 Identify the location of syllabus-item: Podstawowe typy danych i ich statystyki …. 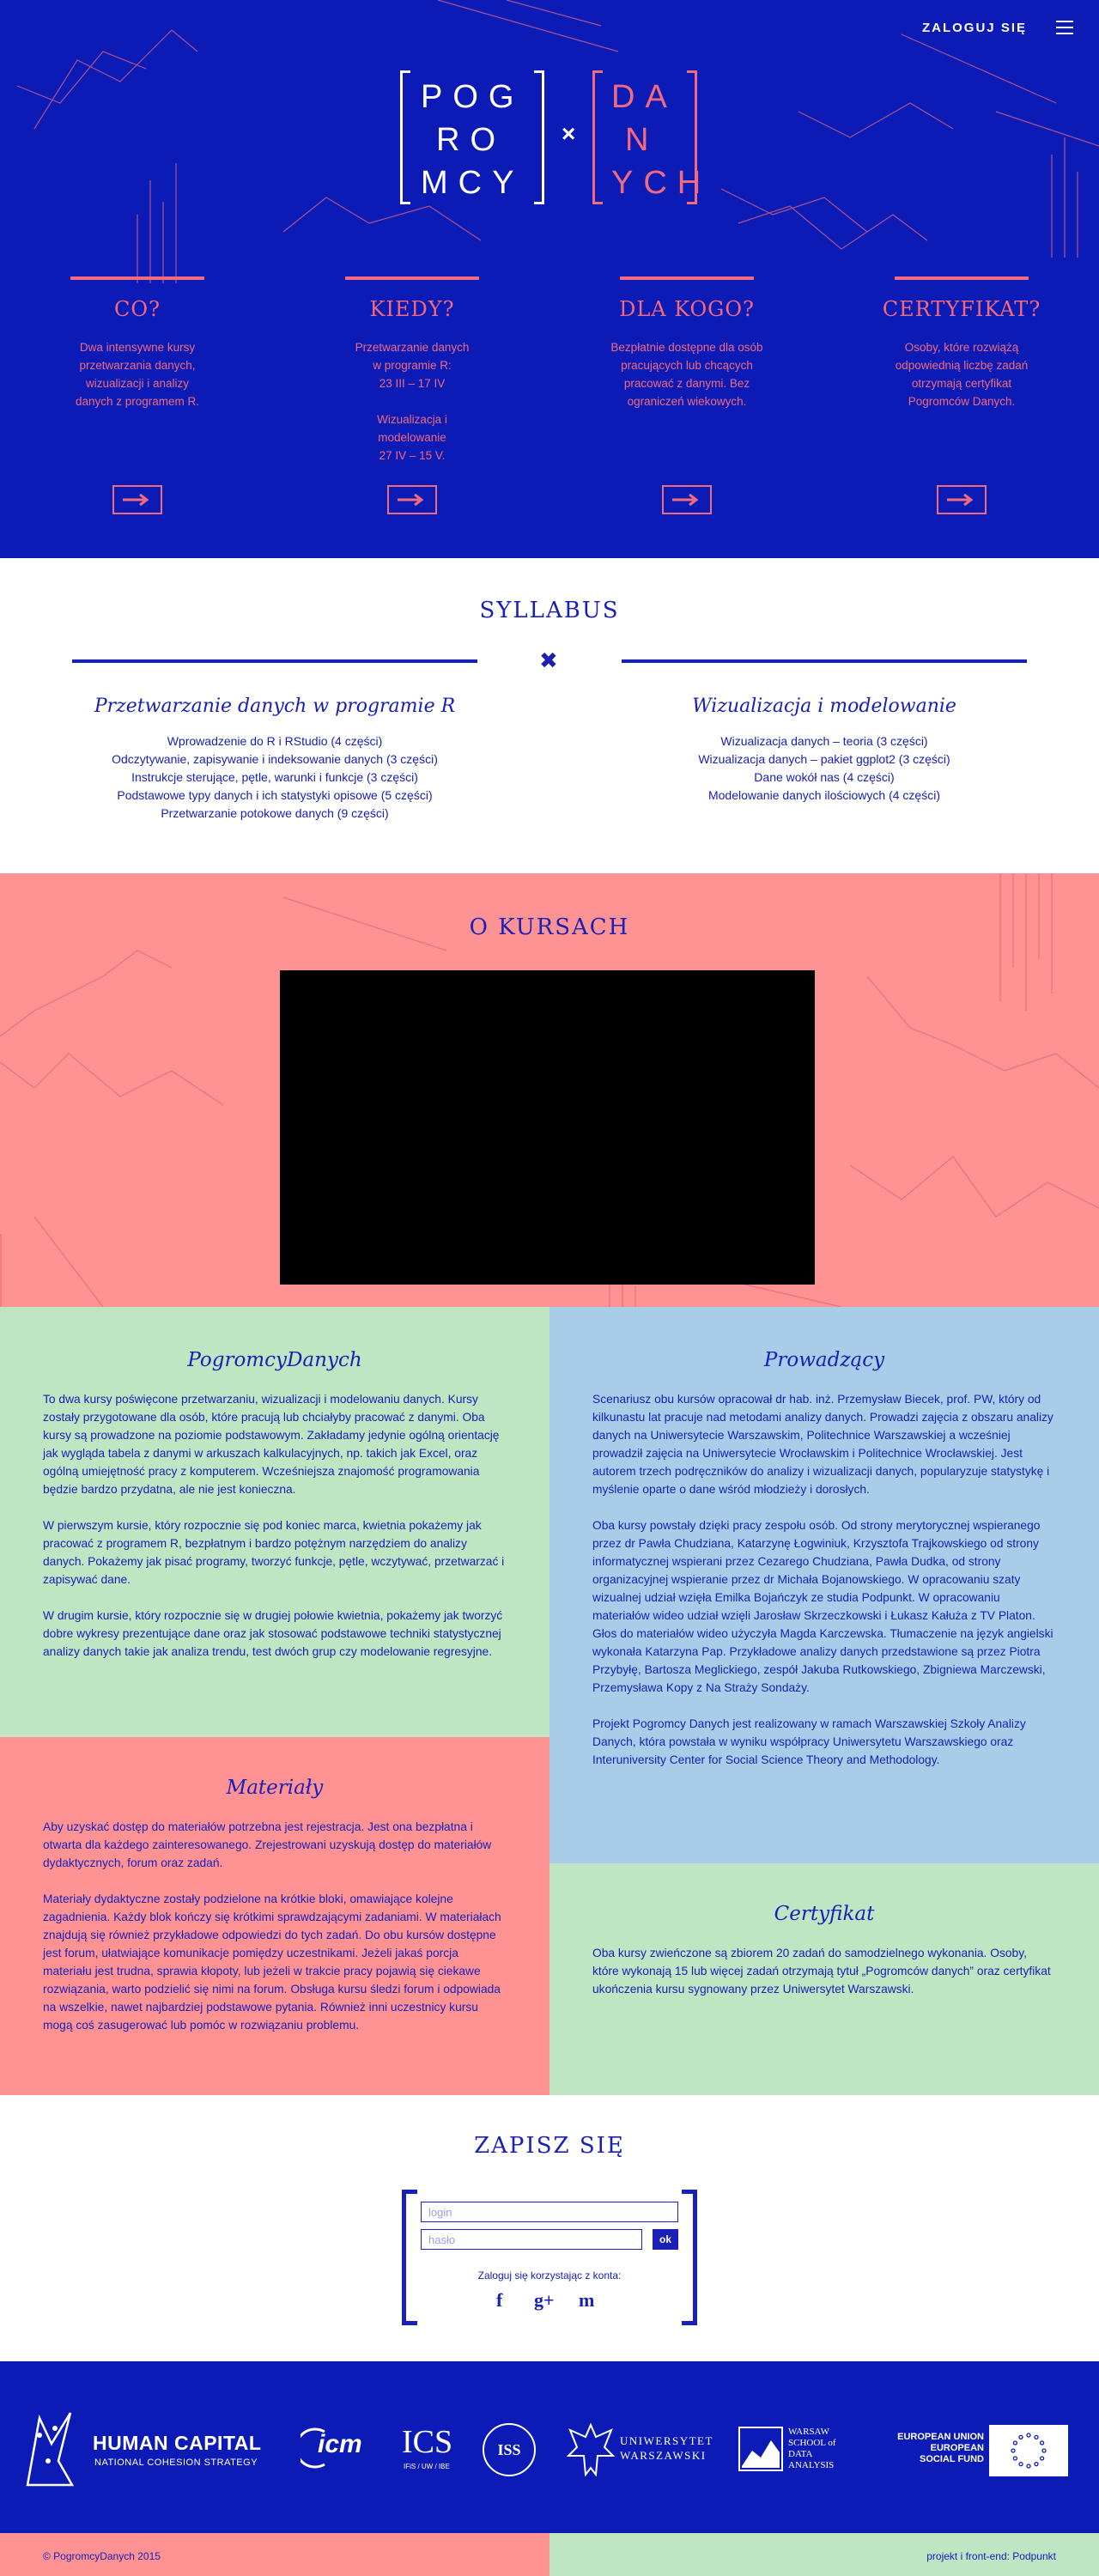
(275, 795).